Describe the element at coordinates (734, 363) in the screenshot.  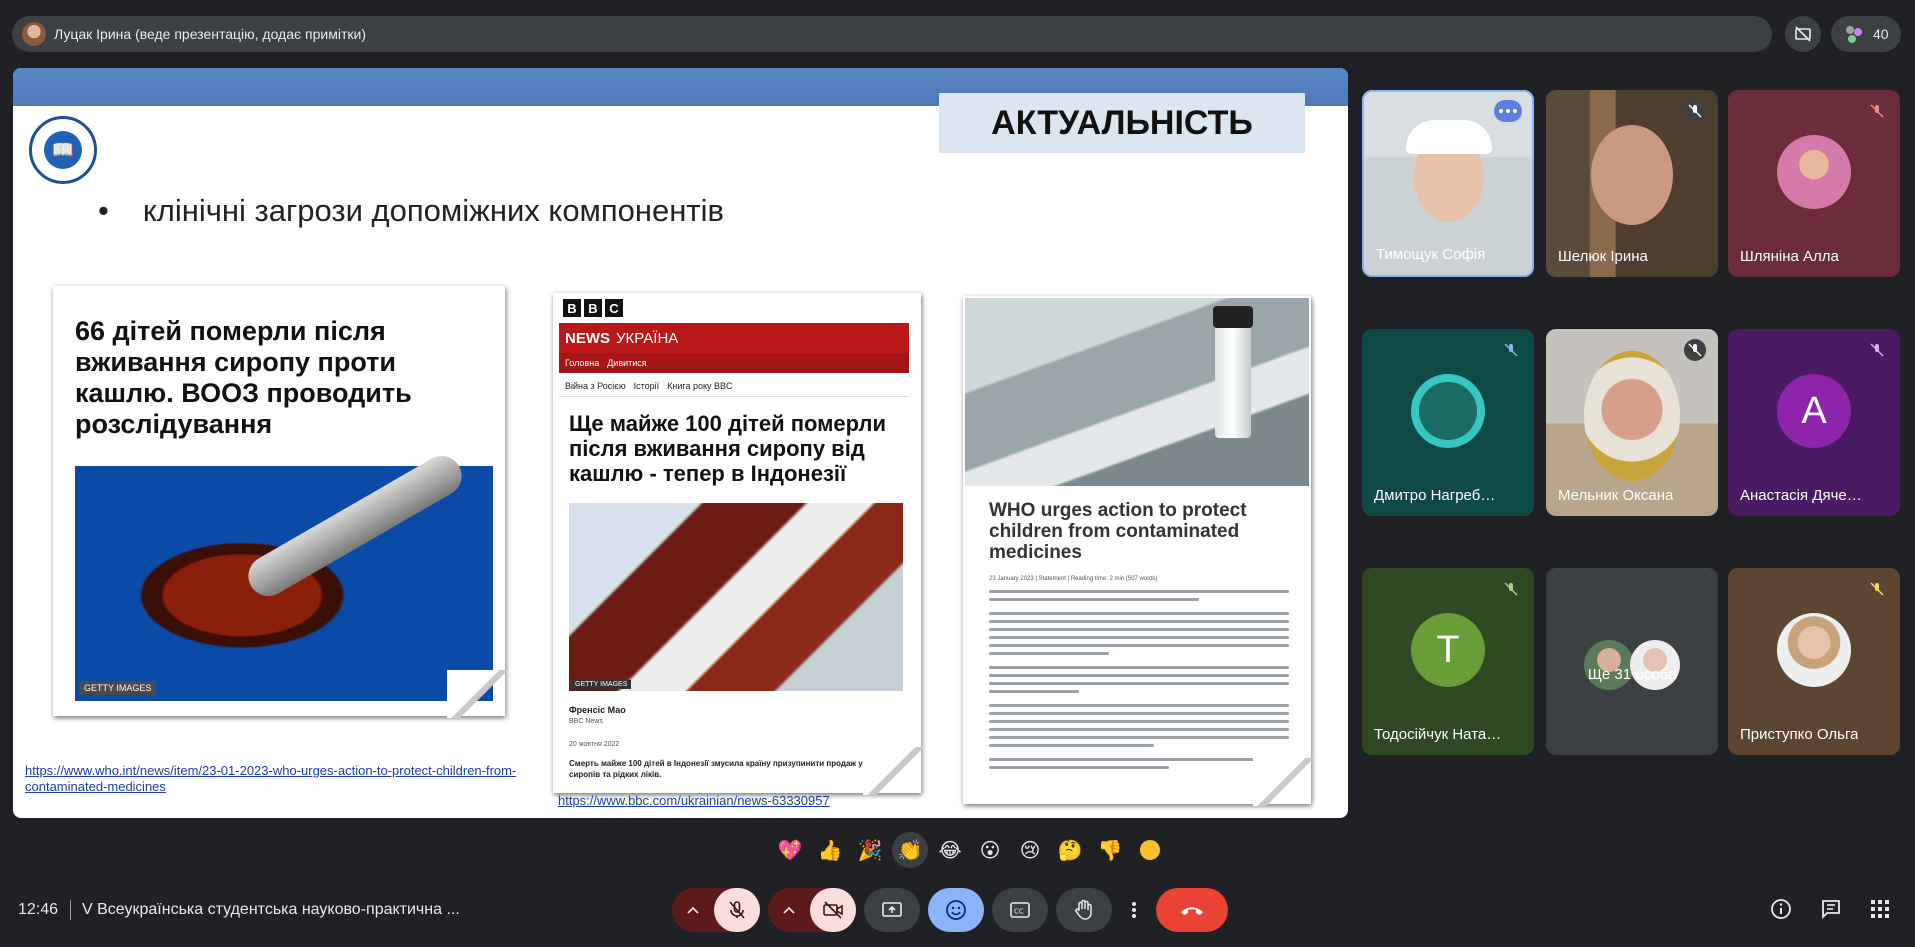
I see `bbc-nav: Головна Дивитися` at that location.